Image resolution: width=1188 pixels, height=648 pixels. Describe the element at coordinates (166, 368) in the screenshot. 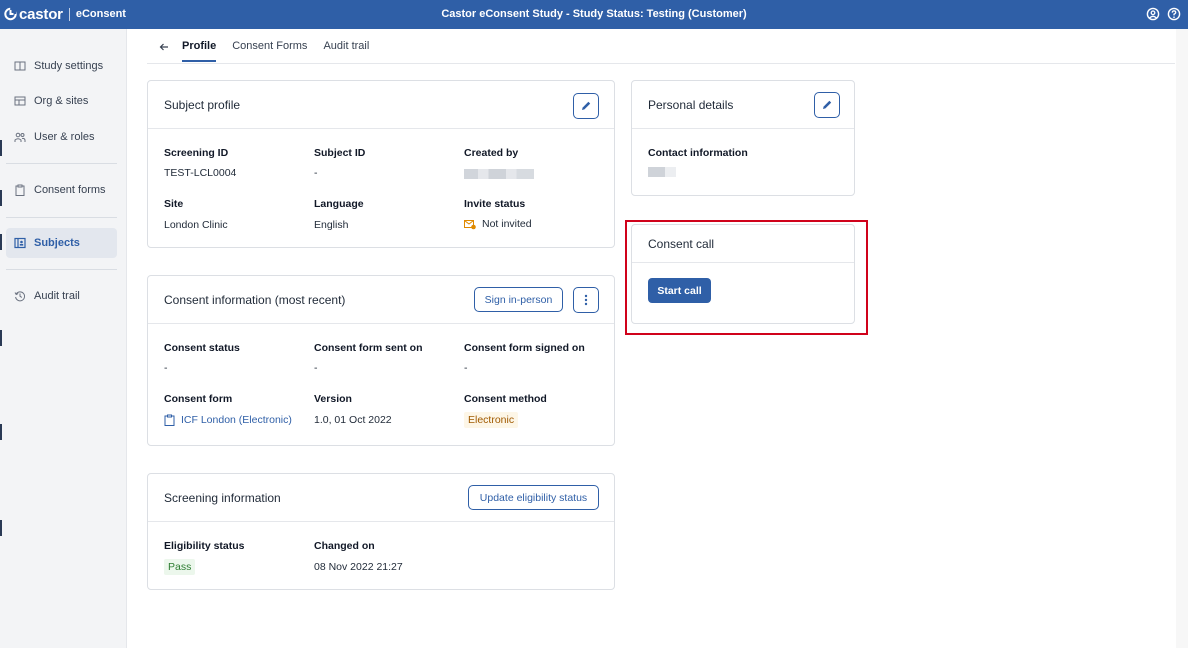

I see `consent-status-value: -` at that location.